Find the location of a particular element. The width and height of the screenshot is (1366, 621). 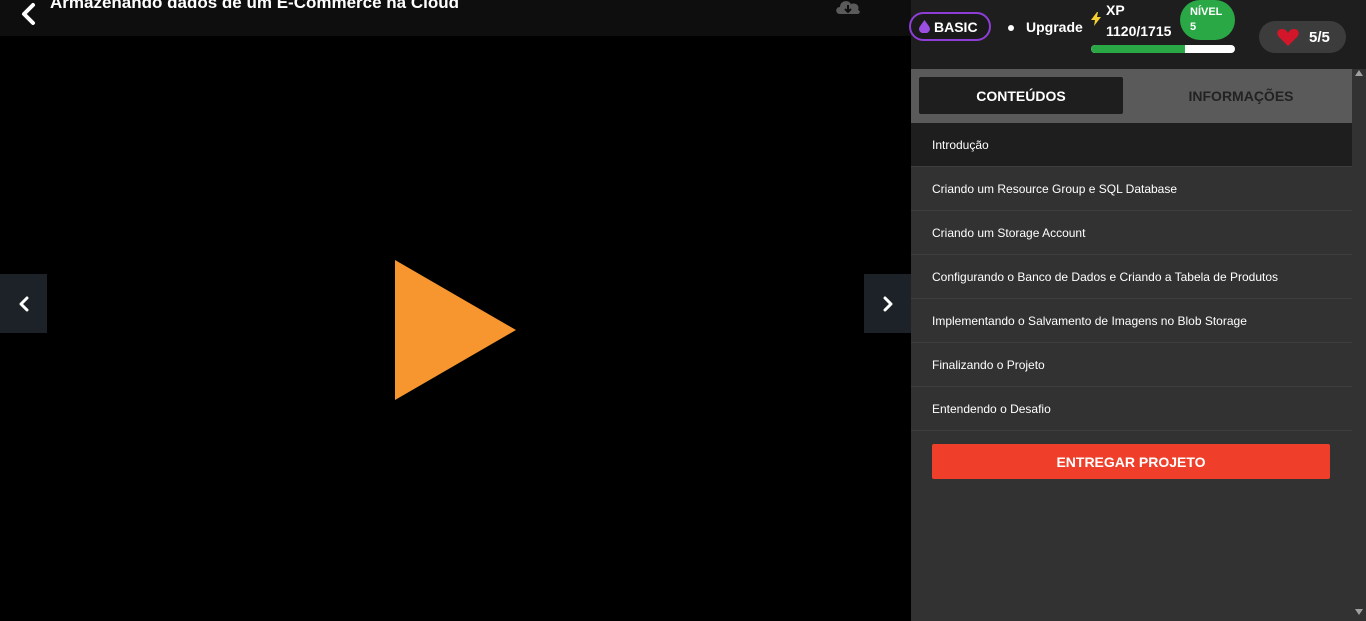

lesson-item: Criando um Resource Group e SQL Database is located at coordinates (1131, 189).